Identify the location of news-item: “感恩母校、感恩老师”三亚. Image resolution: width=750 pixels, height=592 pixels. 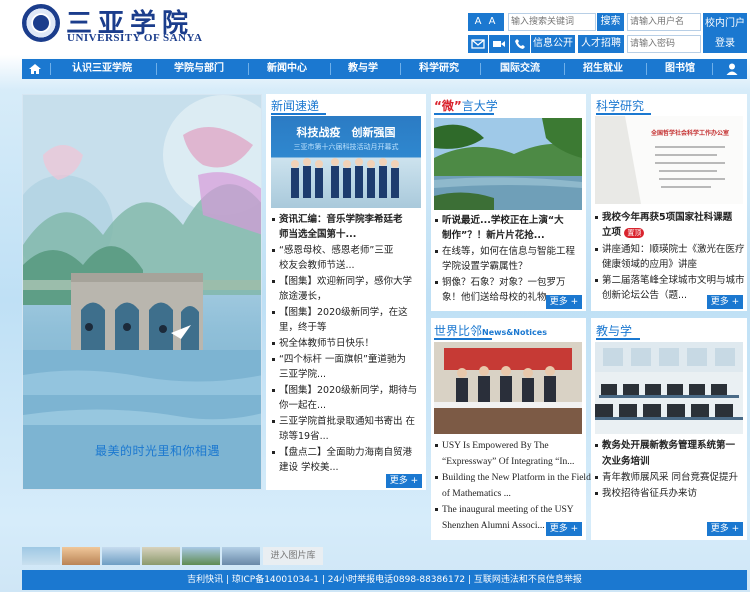
(332, 251).